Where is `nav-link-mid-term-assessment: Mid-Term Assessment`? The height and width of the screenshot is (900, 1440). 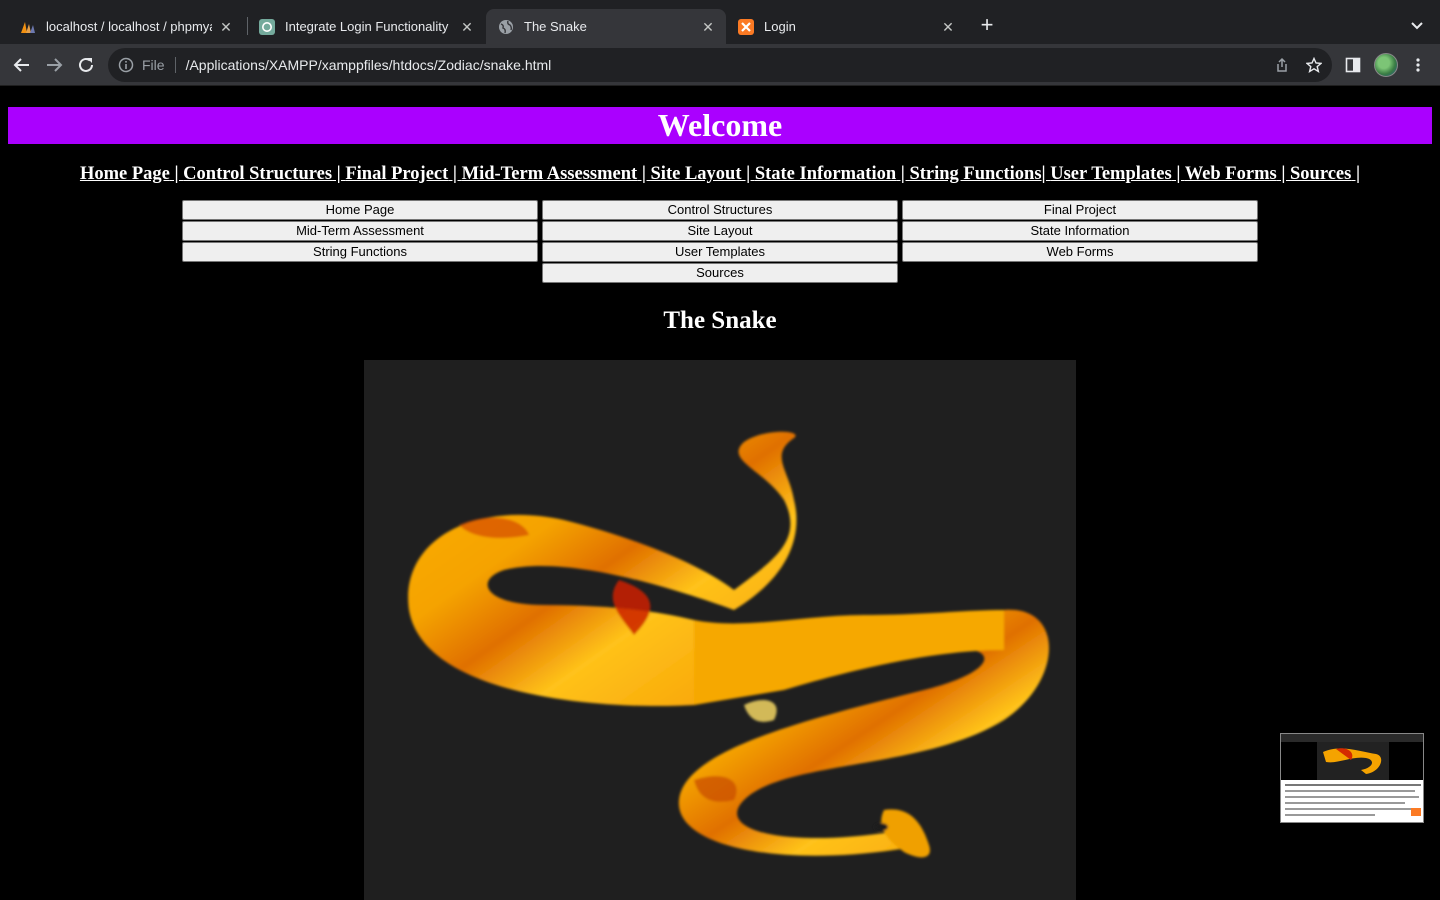
nav-link-mid-term-assessment: Mid-Term Assessment is located at coordinates (550, 174).